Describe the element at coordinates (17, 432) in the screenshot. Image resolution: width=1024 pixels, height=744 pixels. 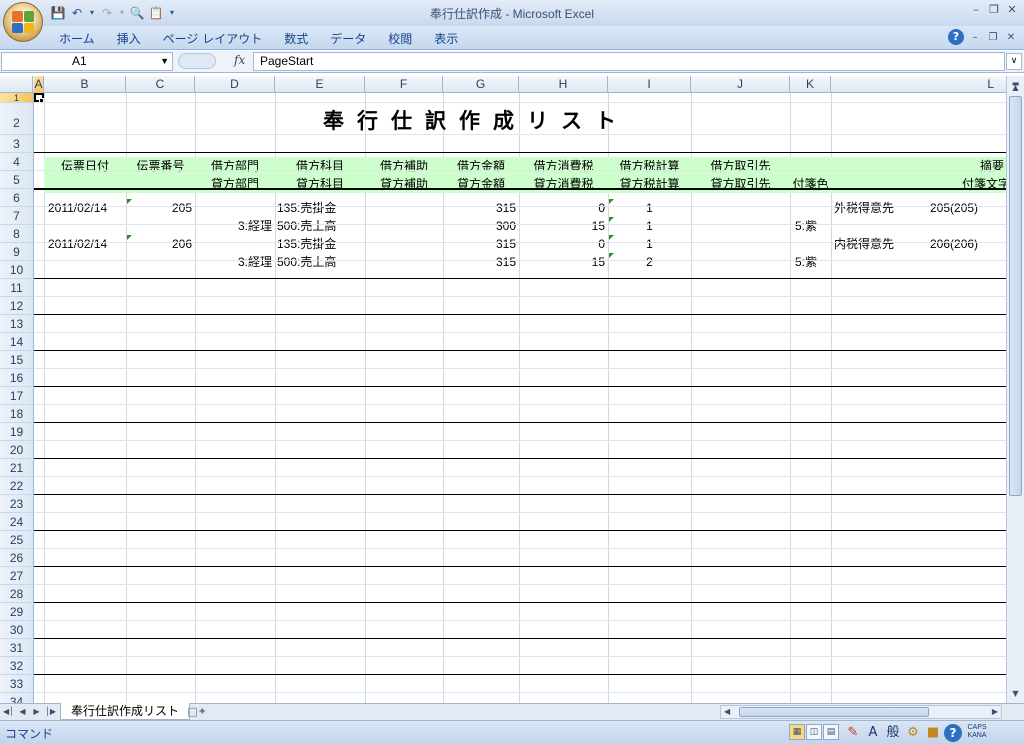
I see `row-header-19: 19` at that location.